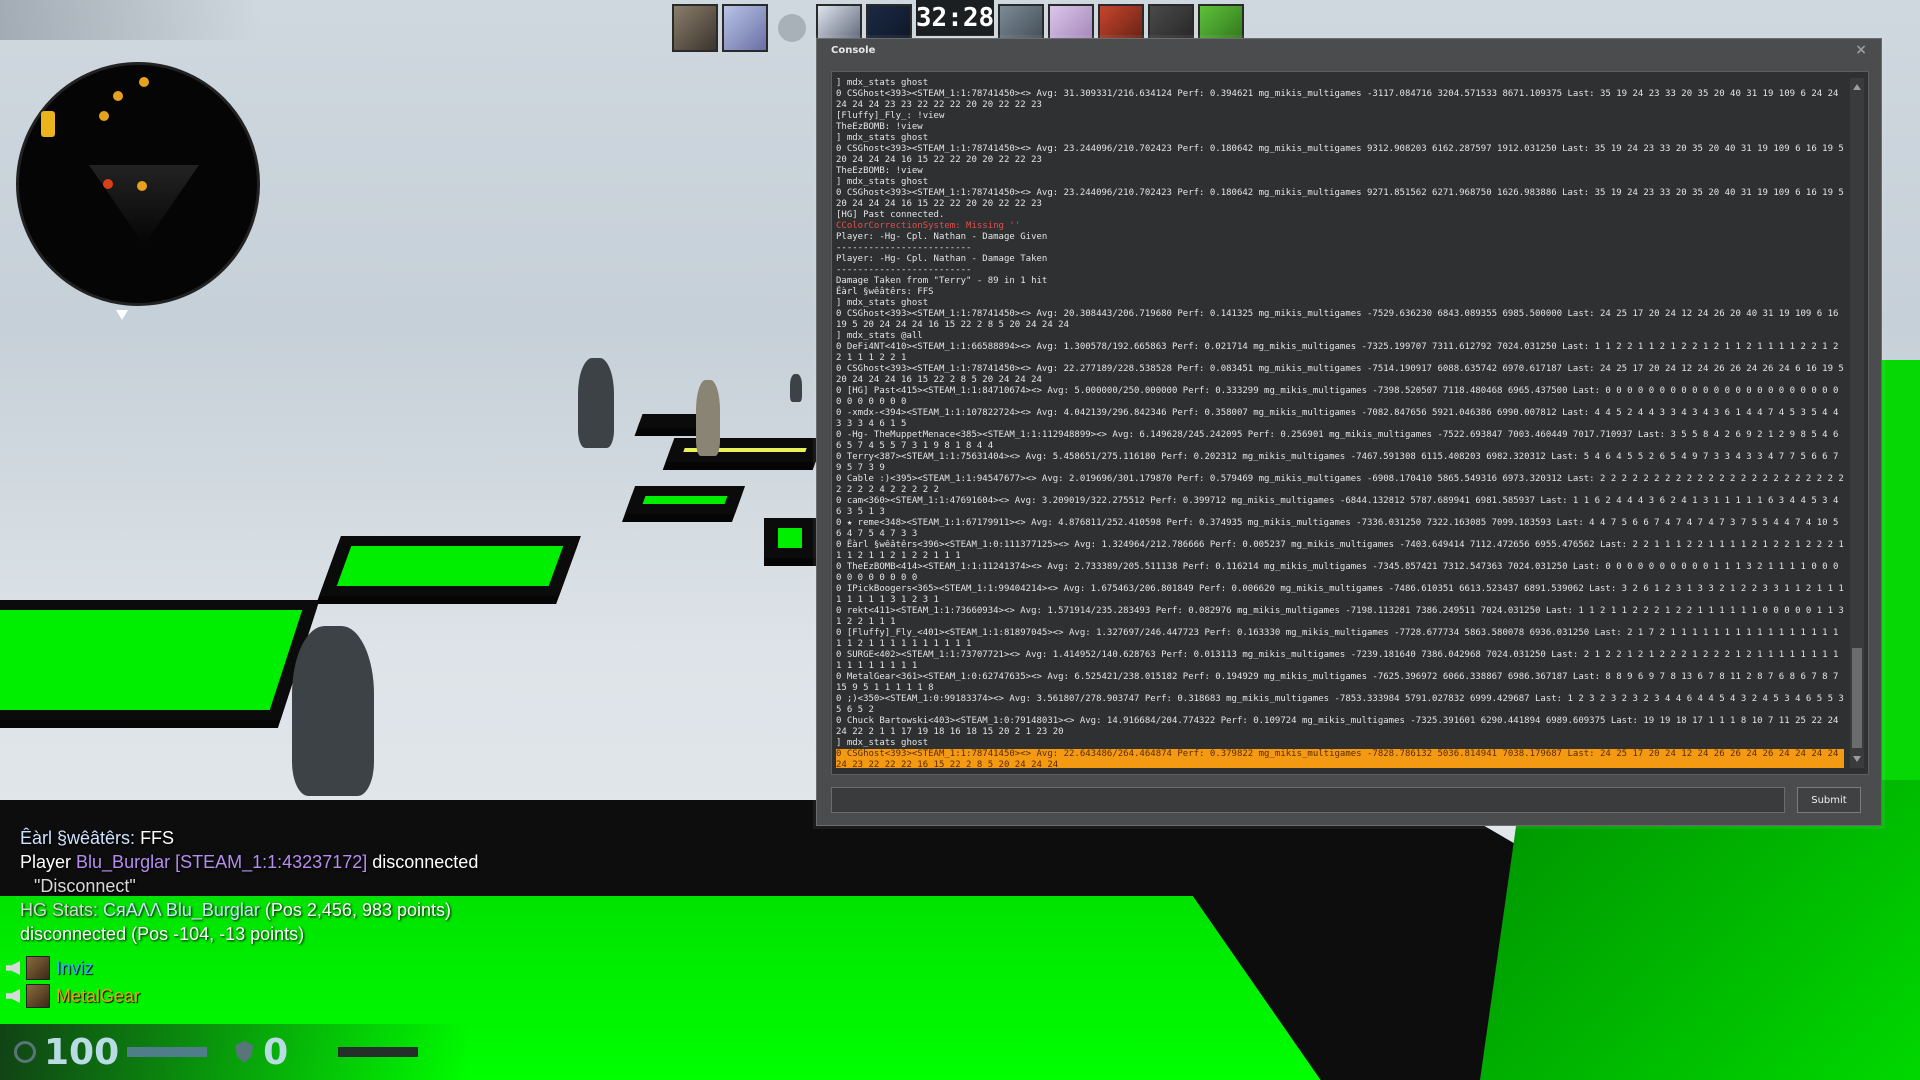 Image resolution: width=1920 pixels, height=1080 pixels. I want to click on console-log-line: [Fluffy]_Fly_: !view, so click(890, 116).